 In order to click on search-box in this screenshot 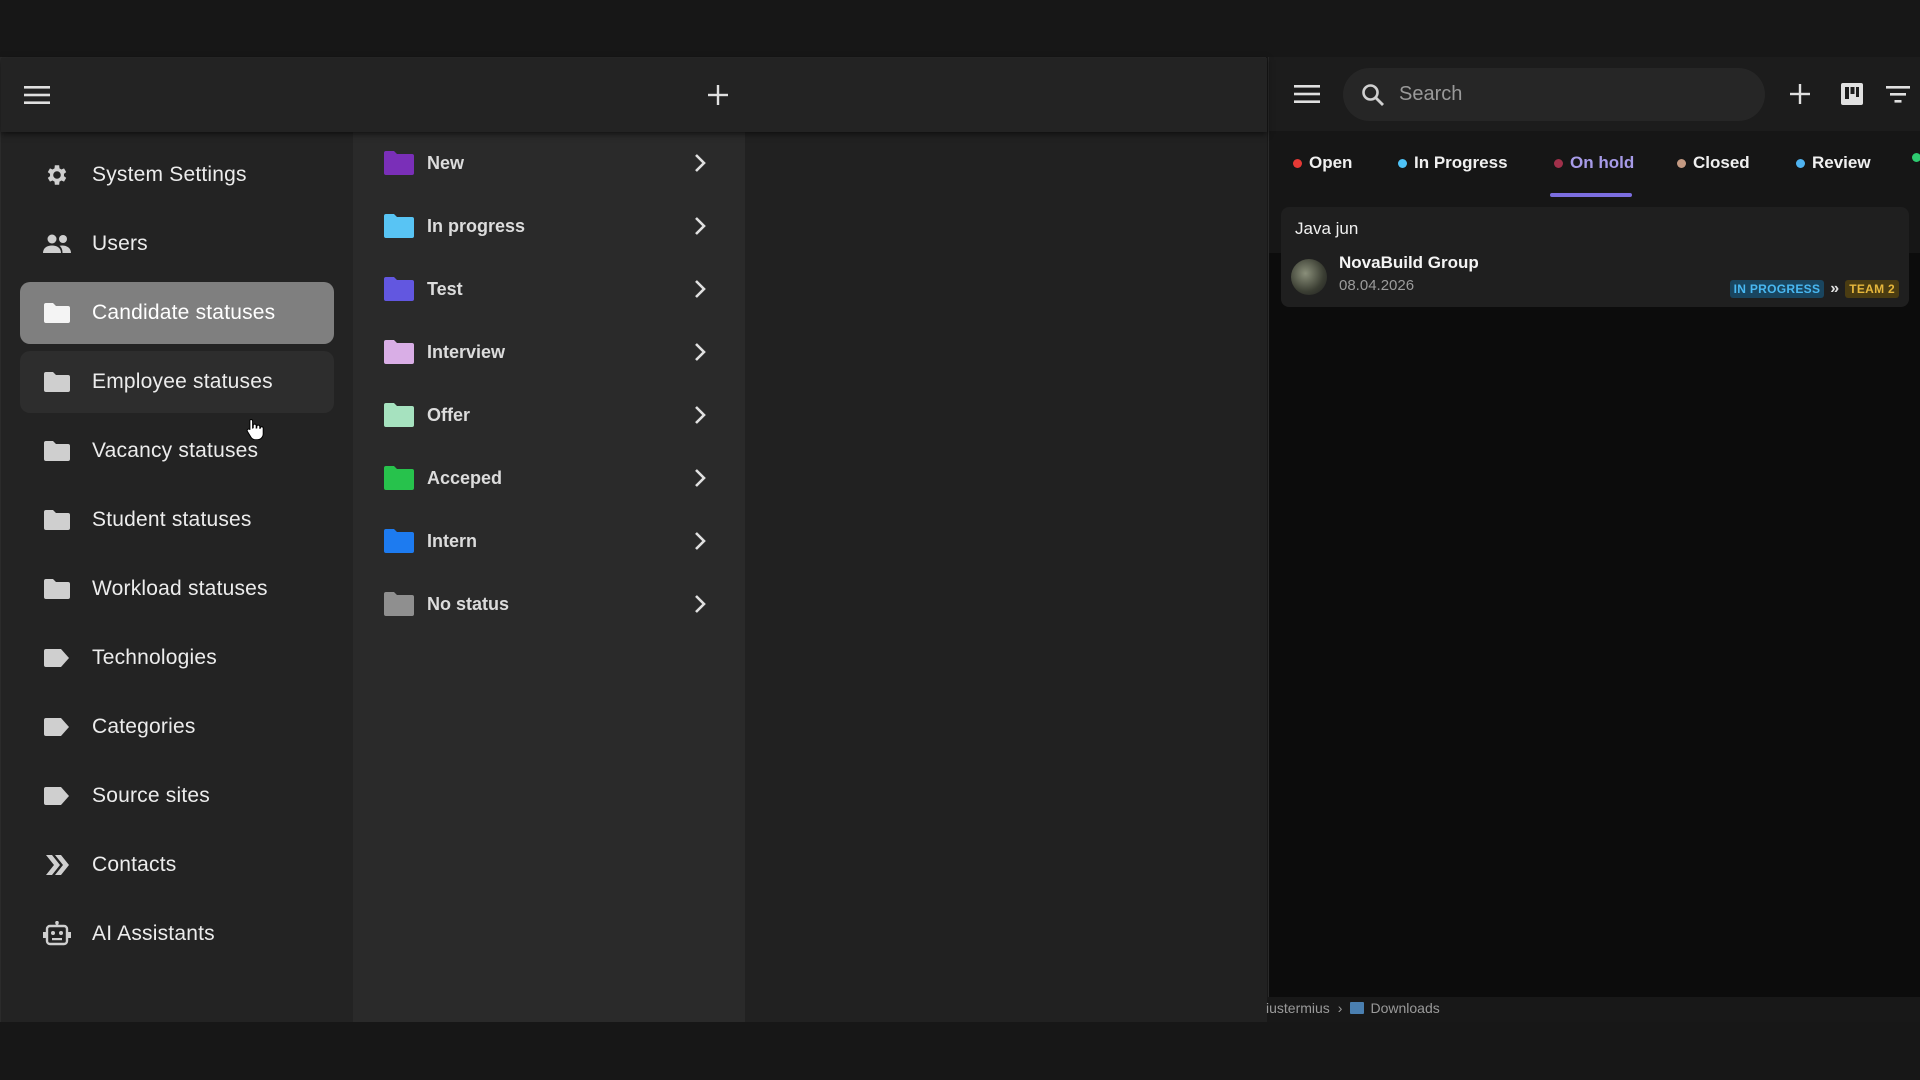, I will do `click(1554, 94)`.